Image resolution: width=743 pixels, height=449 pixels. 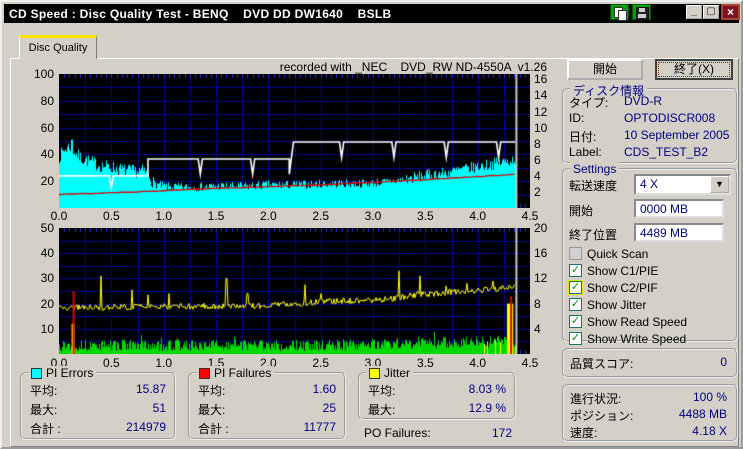 What do you see at coordinates (45, 429) in the screenshot?
I see `pi-errors-total-label: 合計 :` at bounding box center [45, 429].